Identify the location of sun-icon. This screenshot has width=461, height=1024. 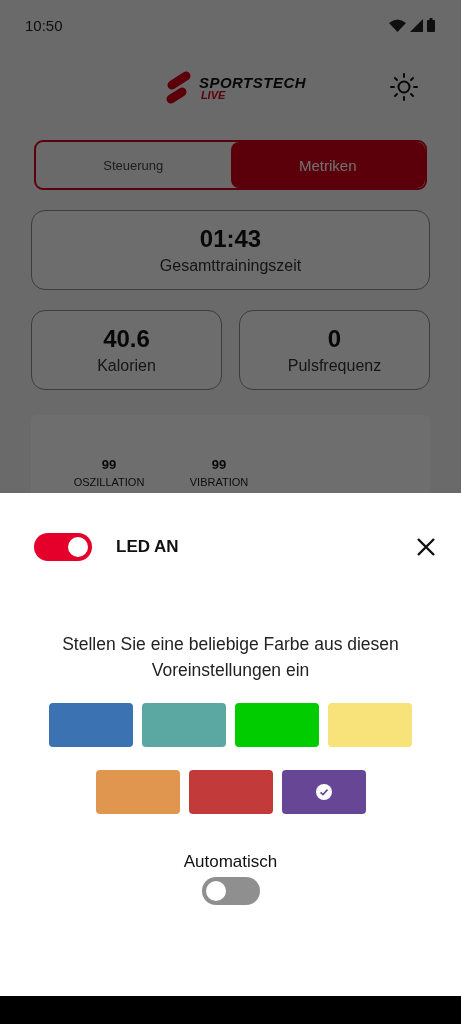
(404, 87).